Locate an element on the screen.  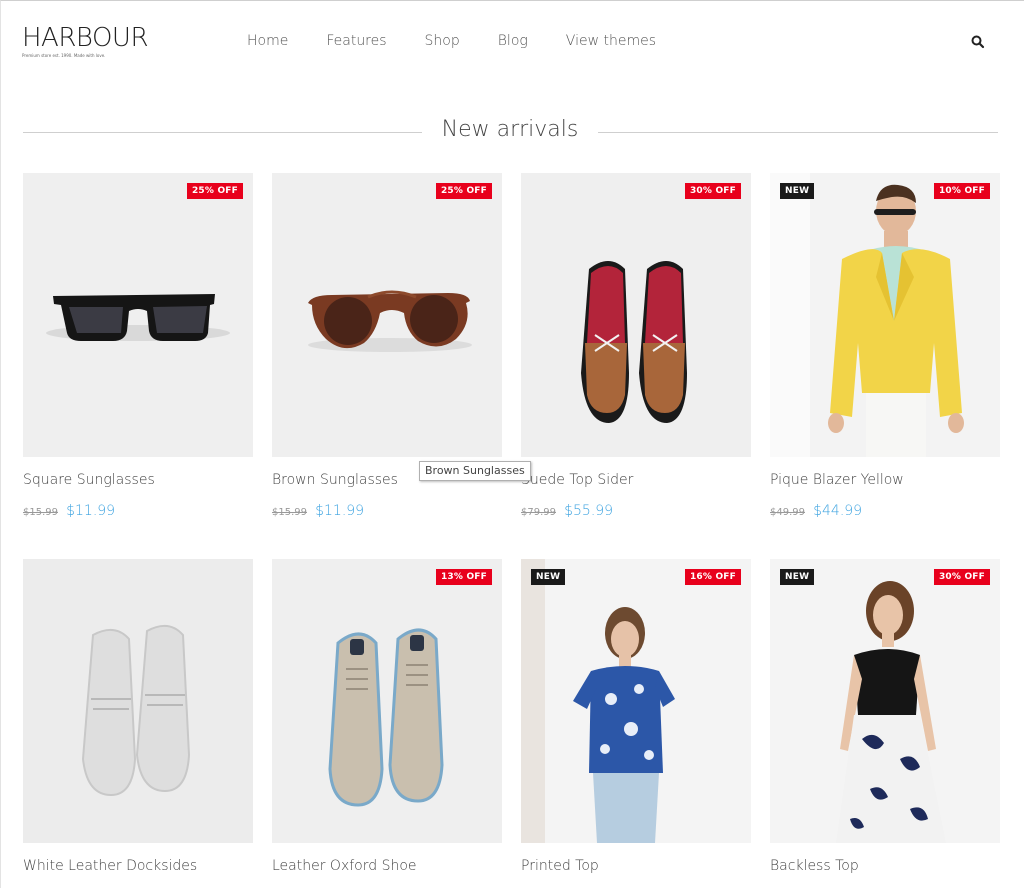
product-card: 25% OFF Square Sunglasses $15.99 $11.99 is located at coordinates (138, 346).